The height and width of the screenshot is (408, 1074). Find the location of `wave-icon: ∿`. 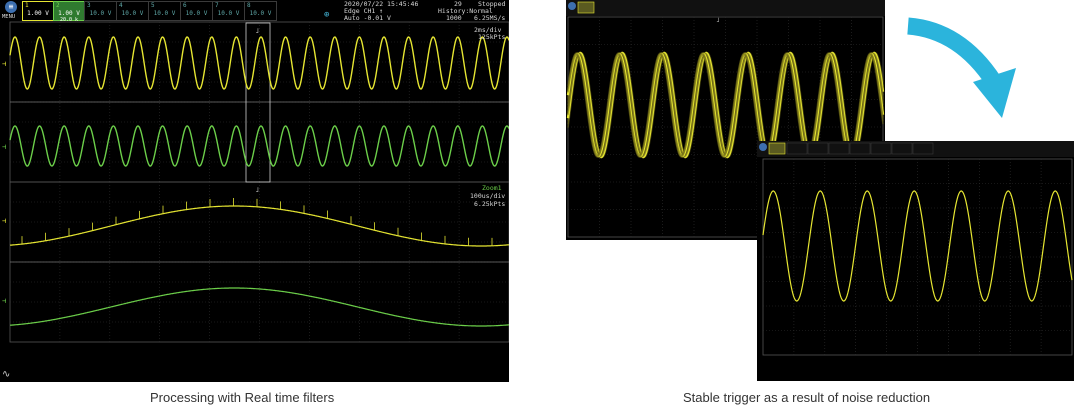

wave-icon: ∿ is located at coordinates (9, 375).